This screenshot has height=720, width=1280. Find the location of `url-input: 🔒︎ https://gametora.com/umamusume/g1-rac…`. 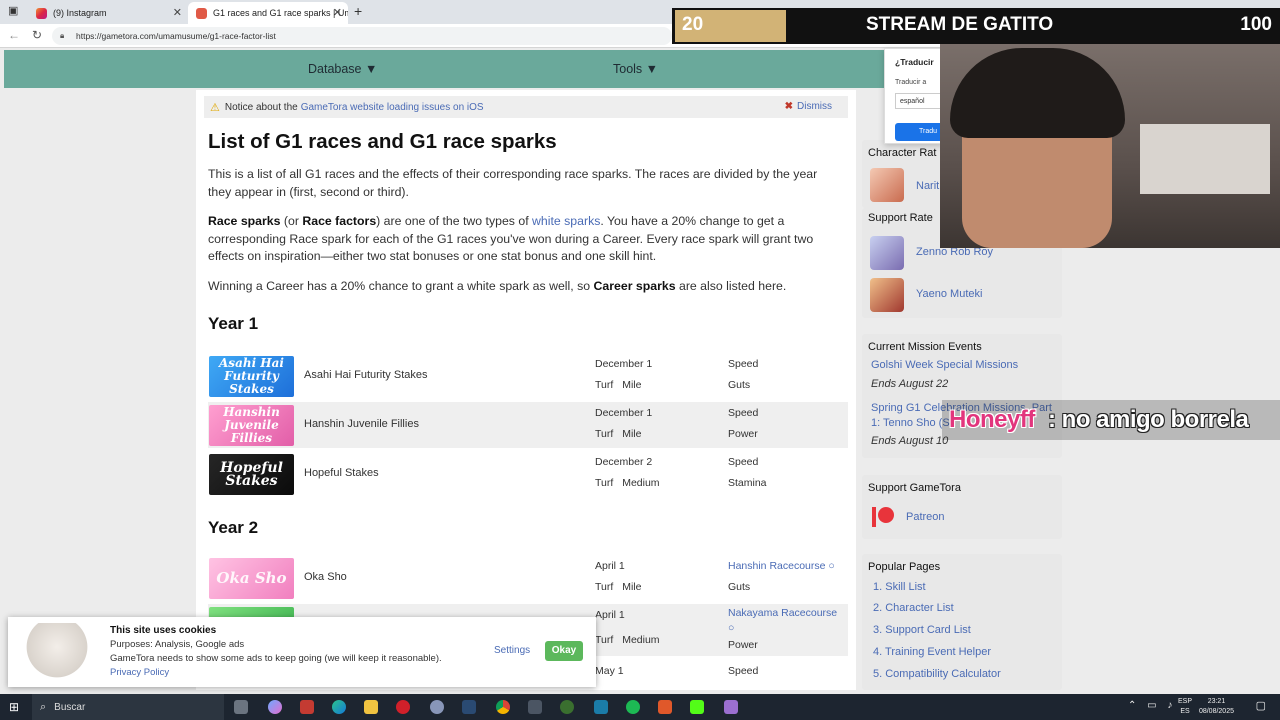

url-input: 🔒︎ https://gametora.com/umamusume/g1-rac… is located at coordinates (362, 36).